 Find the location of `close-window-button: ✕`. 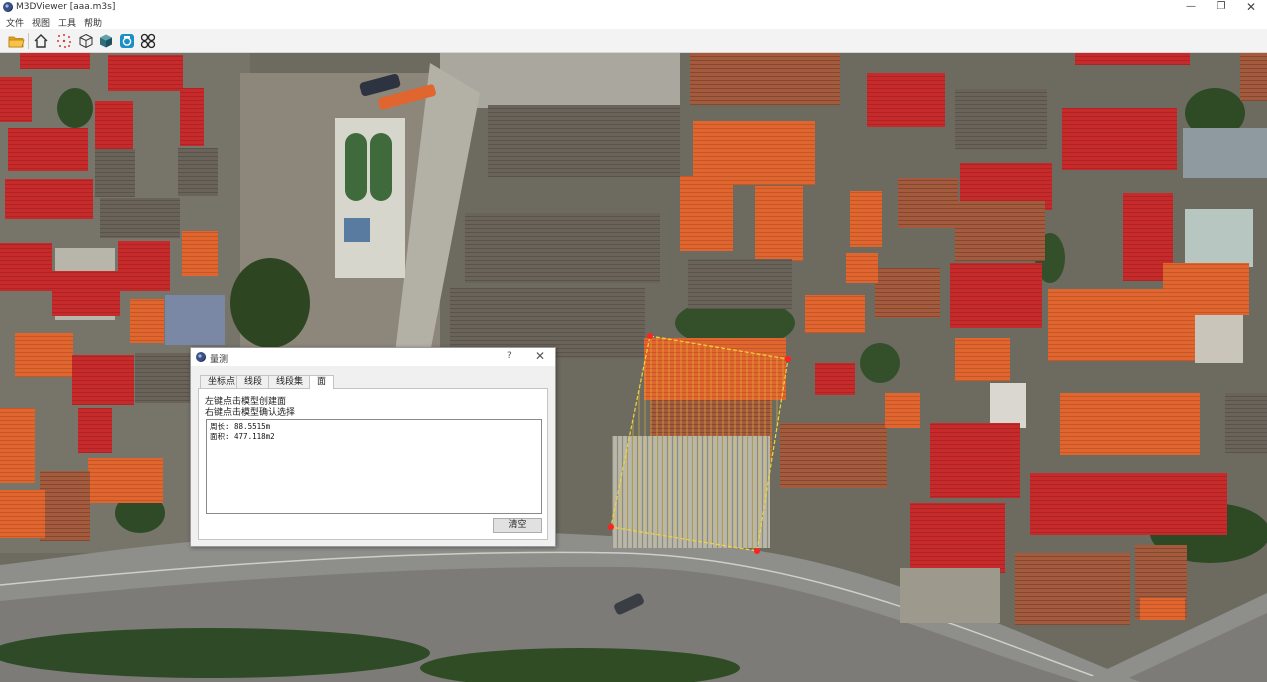

close-window-button: ✕ is located at coordinates (1251, 7).